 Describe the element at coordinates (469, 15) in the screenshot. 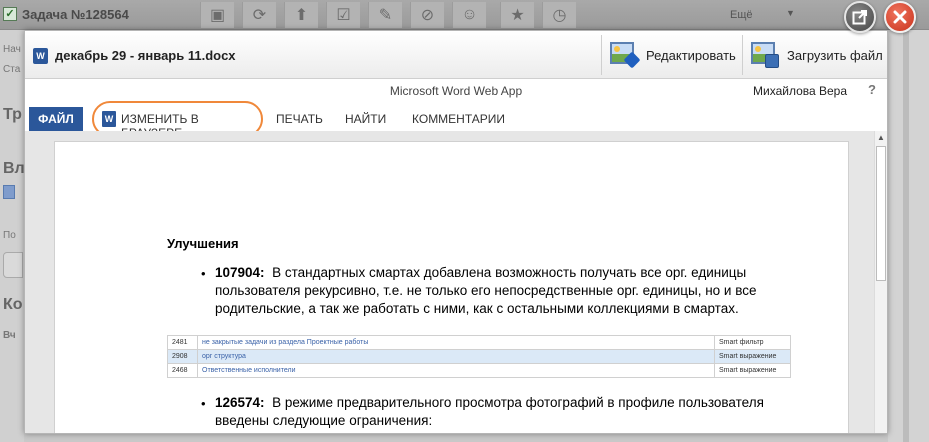

I see `user-icon: ☺` at that location.